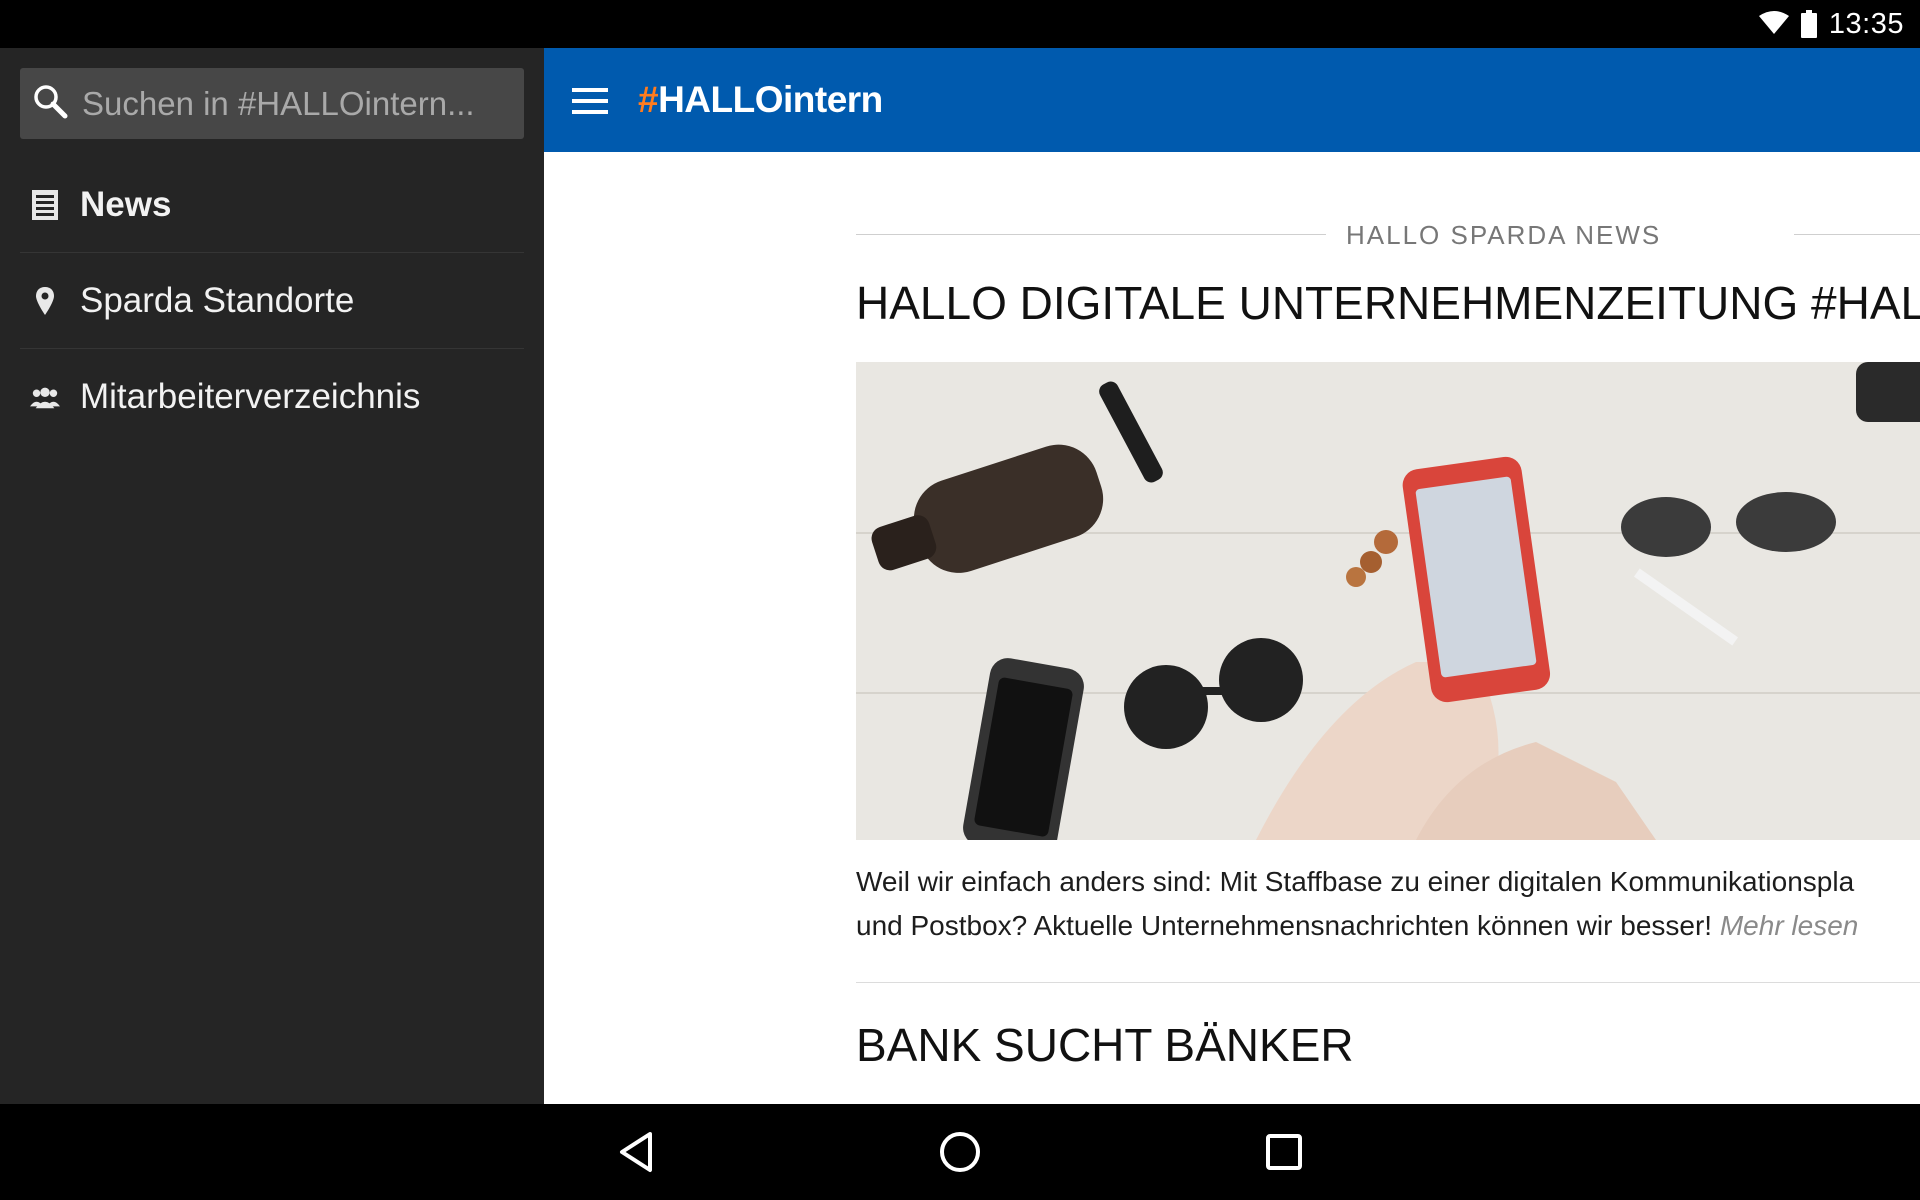  What do you see at coordinates (648, 99) in the screenshot?
I see `app-title-hash: #` at bounding box center [648, 99].